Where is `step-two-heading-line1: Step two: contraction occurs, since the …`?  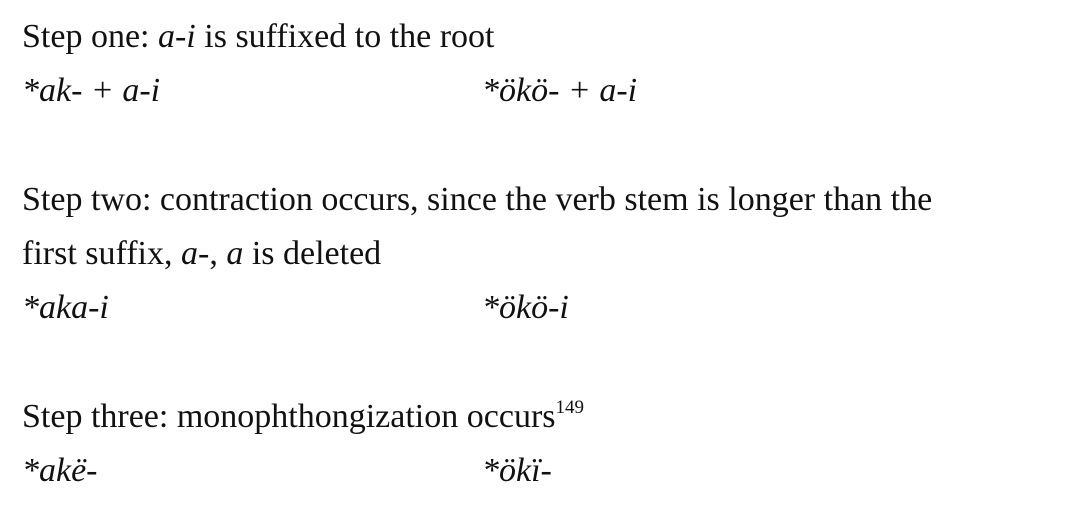 step-two-heading-line1: Step two: contraction occurs, since the … is located at coordinates (477, 199).